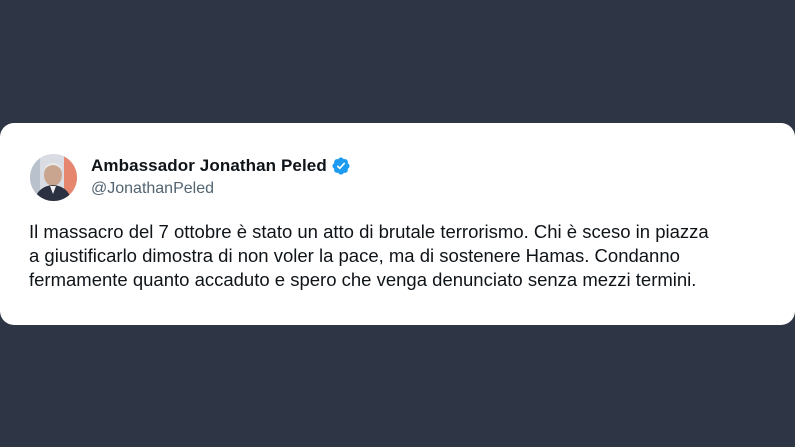 The height and width of the screenshot is (447, 795). I want to click on author-handle: @JonathanPeled, so click(221, 189).